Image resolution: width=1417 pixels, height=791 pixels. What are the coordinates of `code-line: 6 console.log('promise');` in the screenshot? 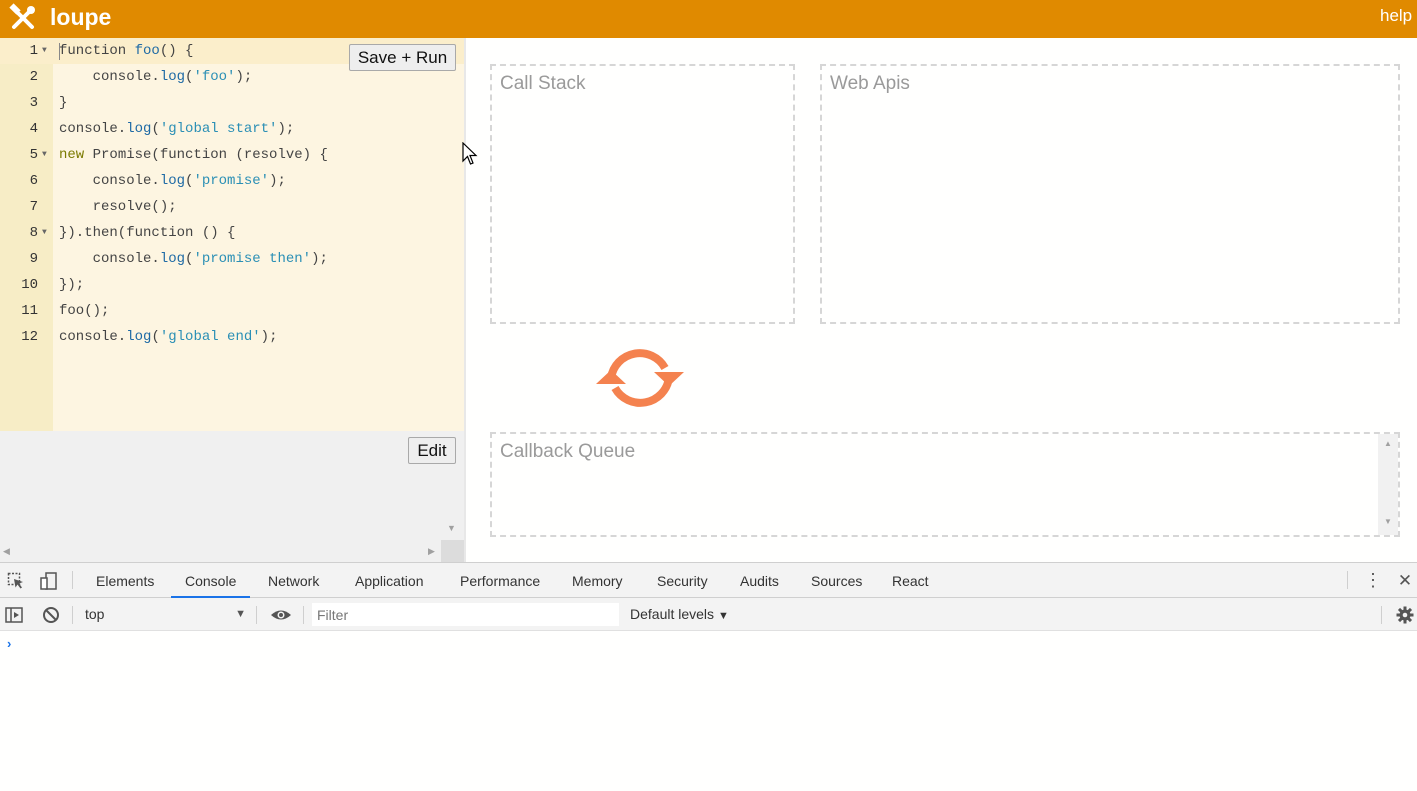 It's located at (232, 181).